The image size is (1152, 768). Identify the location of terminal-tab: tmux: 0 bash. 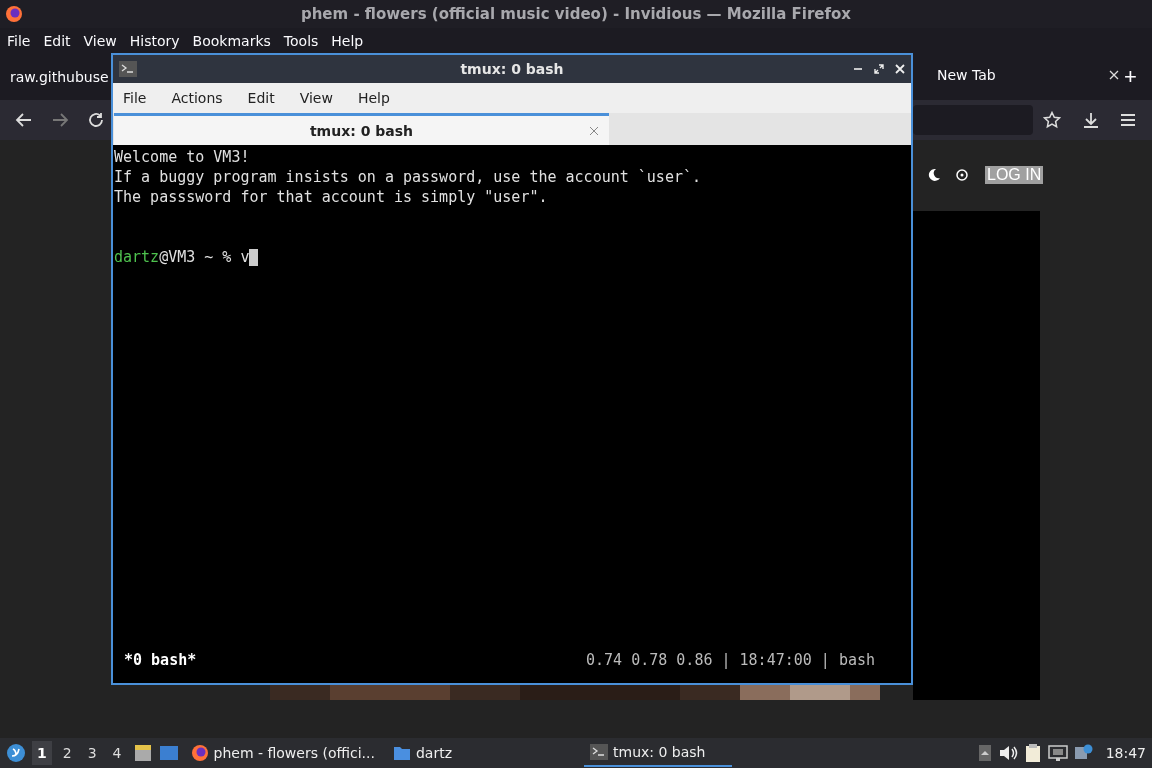
(361, 129).